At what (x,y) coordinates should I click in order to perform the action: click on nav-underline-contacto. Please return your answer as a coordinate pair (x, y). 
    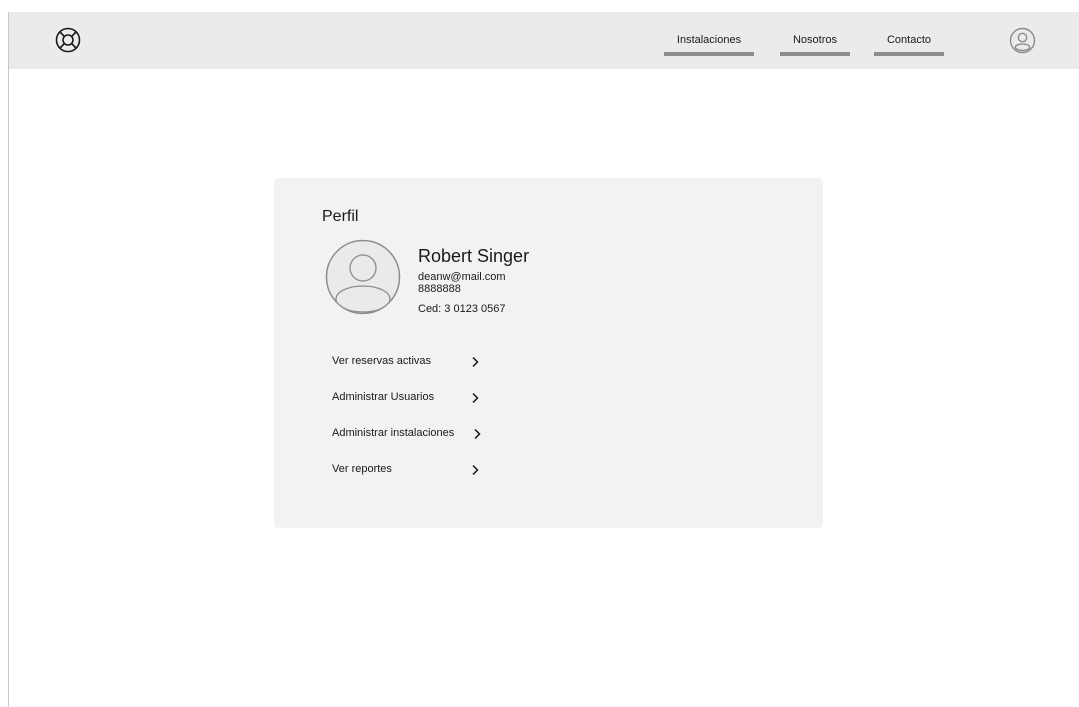
    Looking at the image, I should click on (909, 54).